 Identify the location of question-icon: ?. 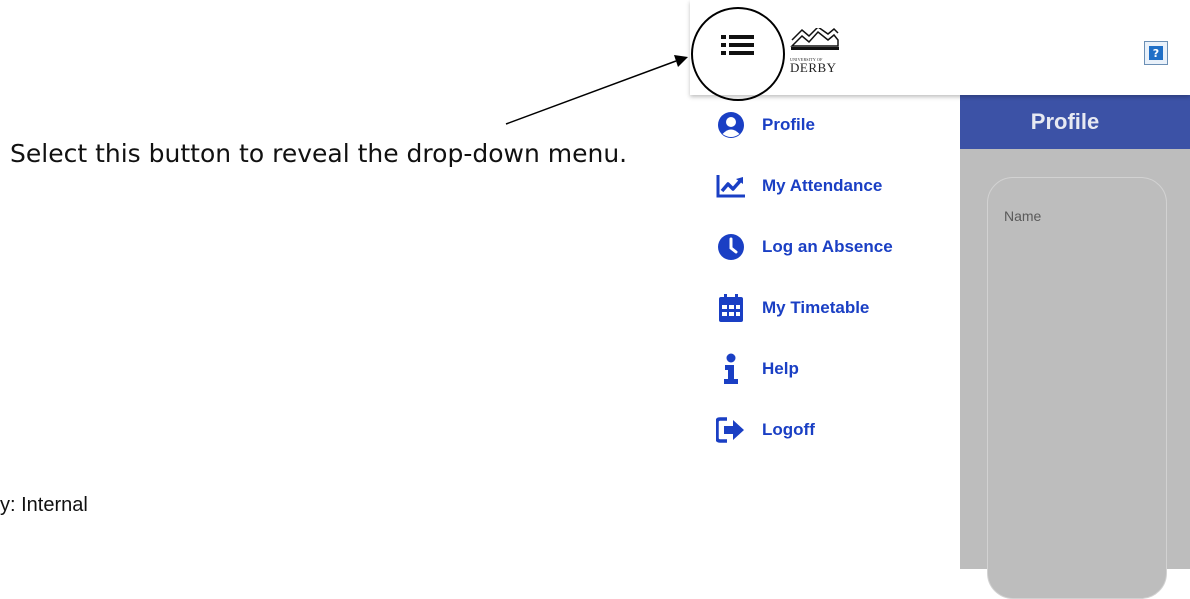
(1156, 53).